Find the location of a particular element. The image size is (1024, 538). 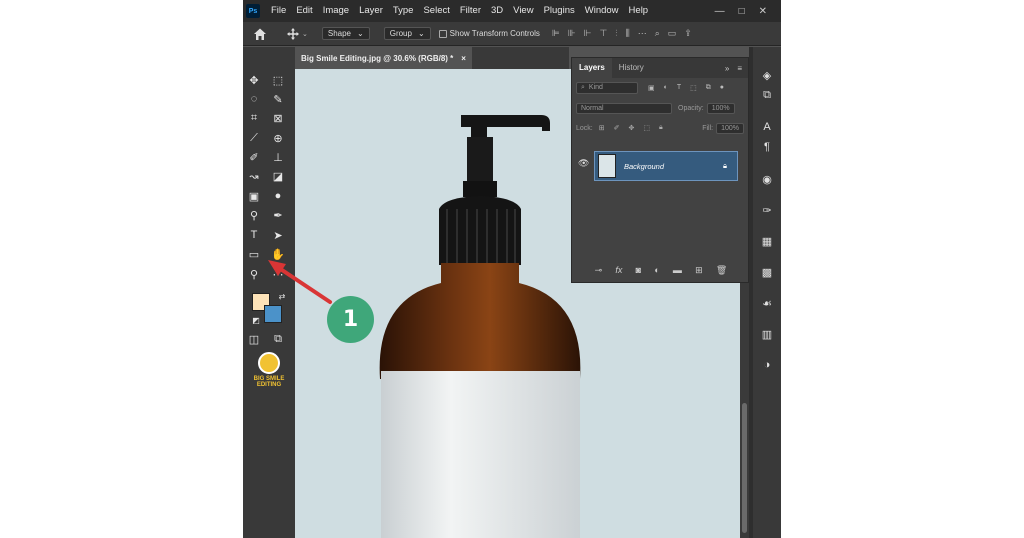

frame-tool-icon: ⊠ is located at coordinates (278, 118).